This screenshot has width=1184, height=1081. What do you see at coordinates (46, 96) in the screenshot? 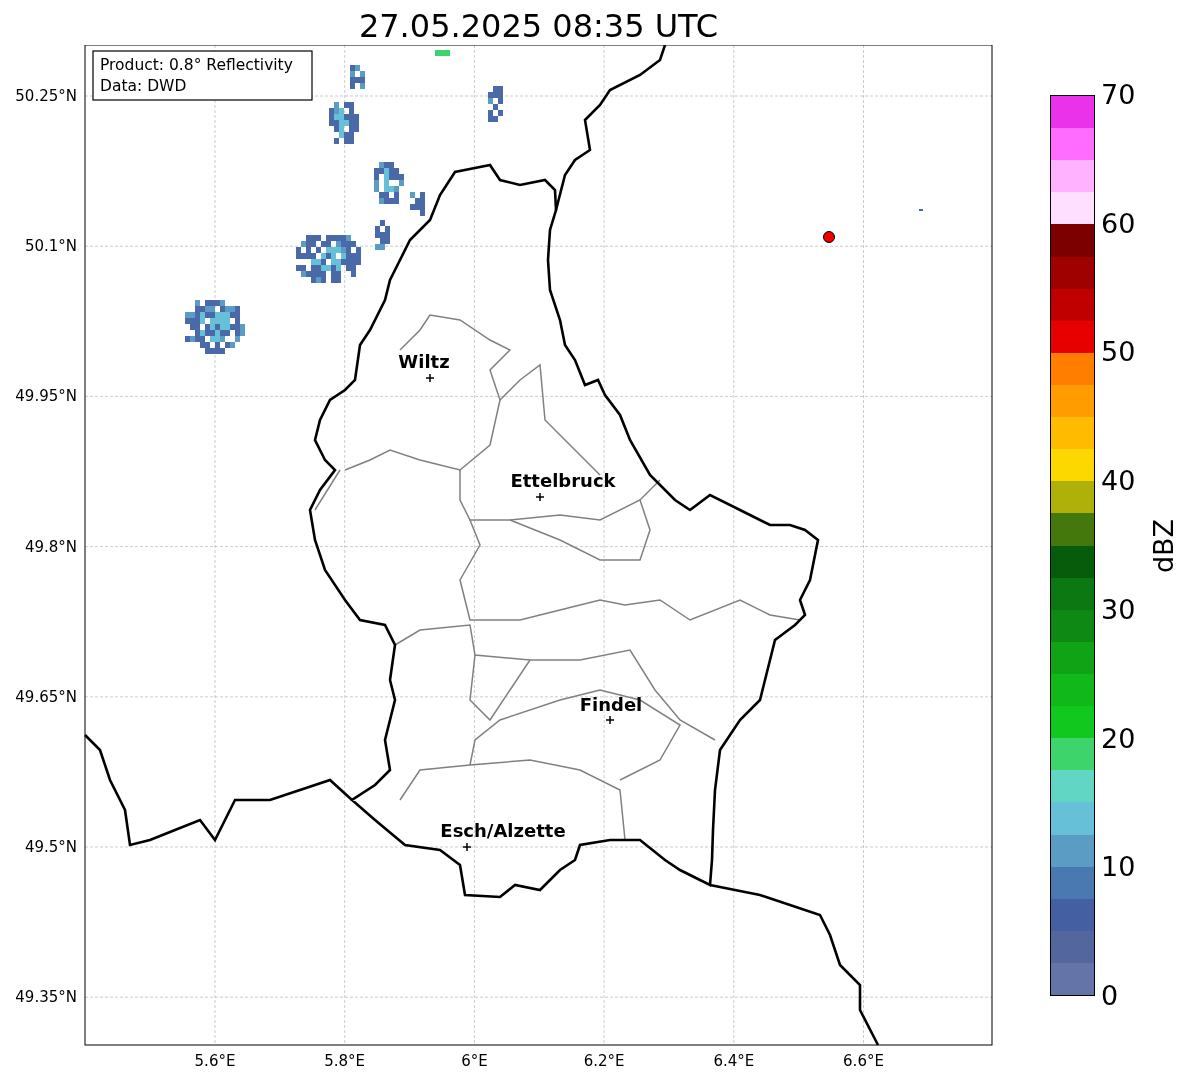
I see `latitude-label: 50.25°N` at bounding box center [46, 96].